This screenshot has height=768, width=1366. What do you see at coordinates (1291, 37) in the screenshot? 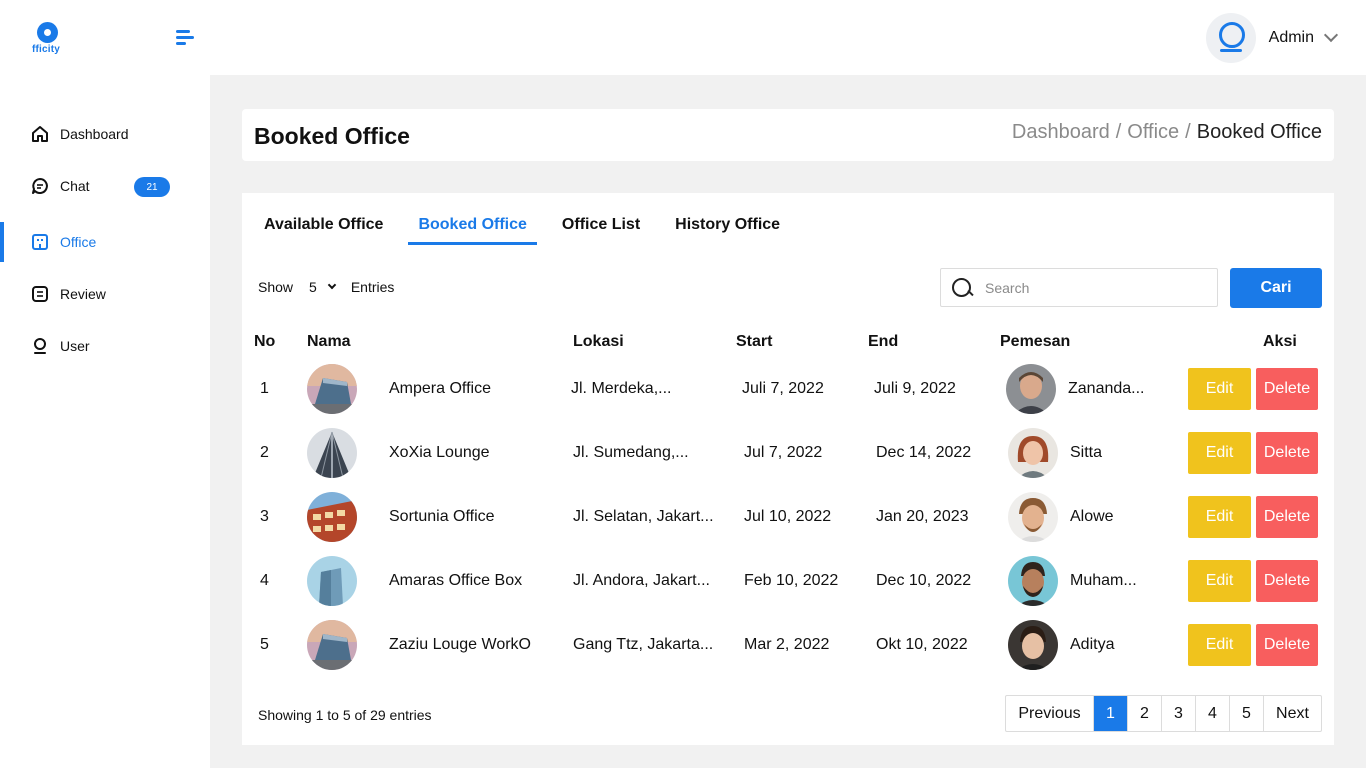
I see `user-name: Admin` at bounding box center [1291, 37].